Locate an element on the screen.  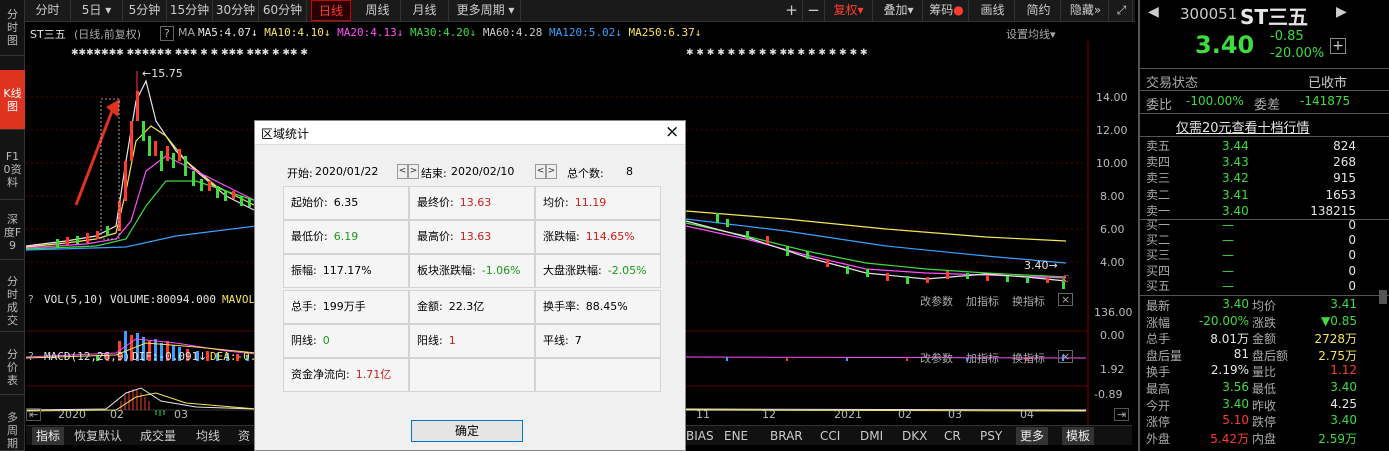
help-icon: ? is located at coordinates (167, 33).